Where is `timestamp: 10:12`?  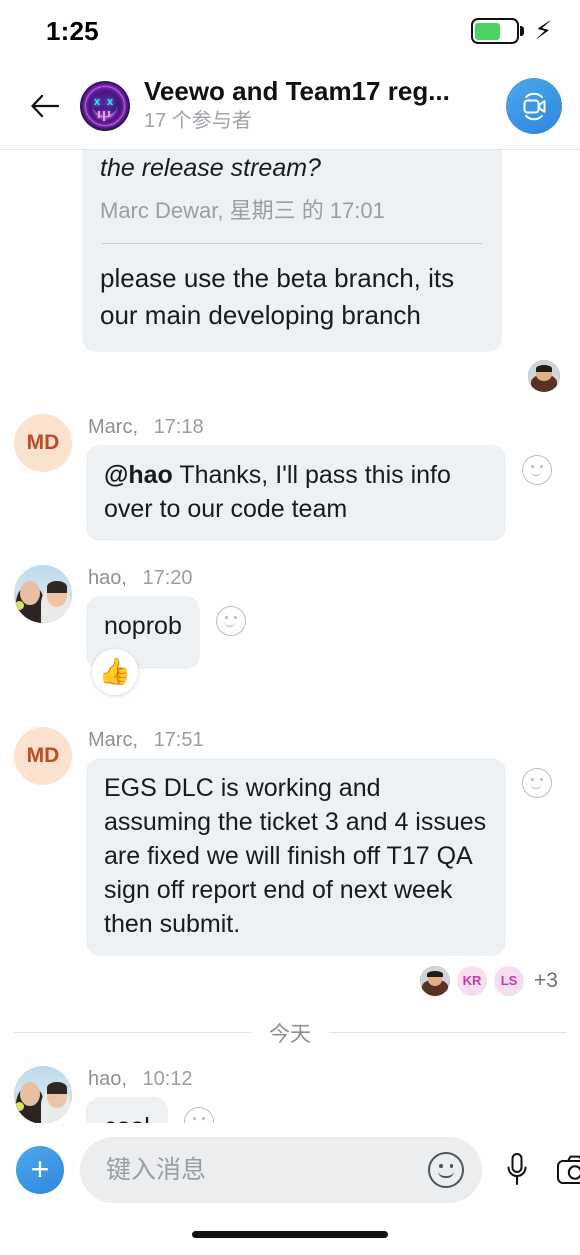
timestamp: 10:12 is located at coordinates (167, 1078).